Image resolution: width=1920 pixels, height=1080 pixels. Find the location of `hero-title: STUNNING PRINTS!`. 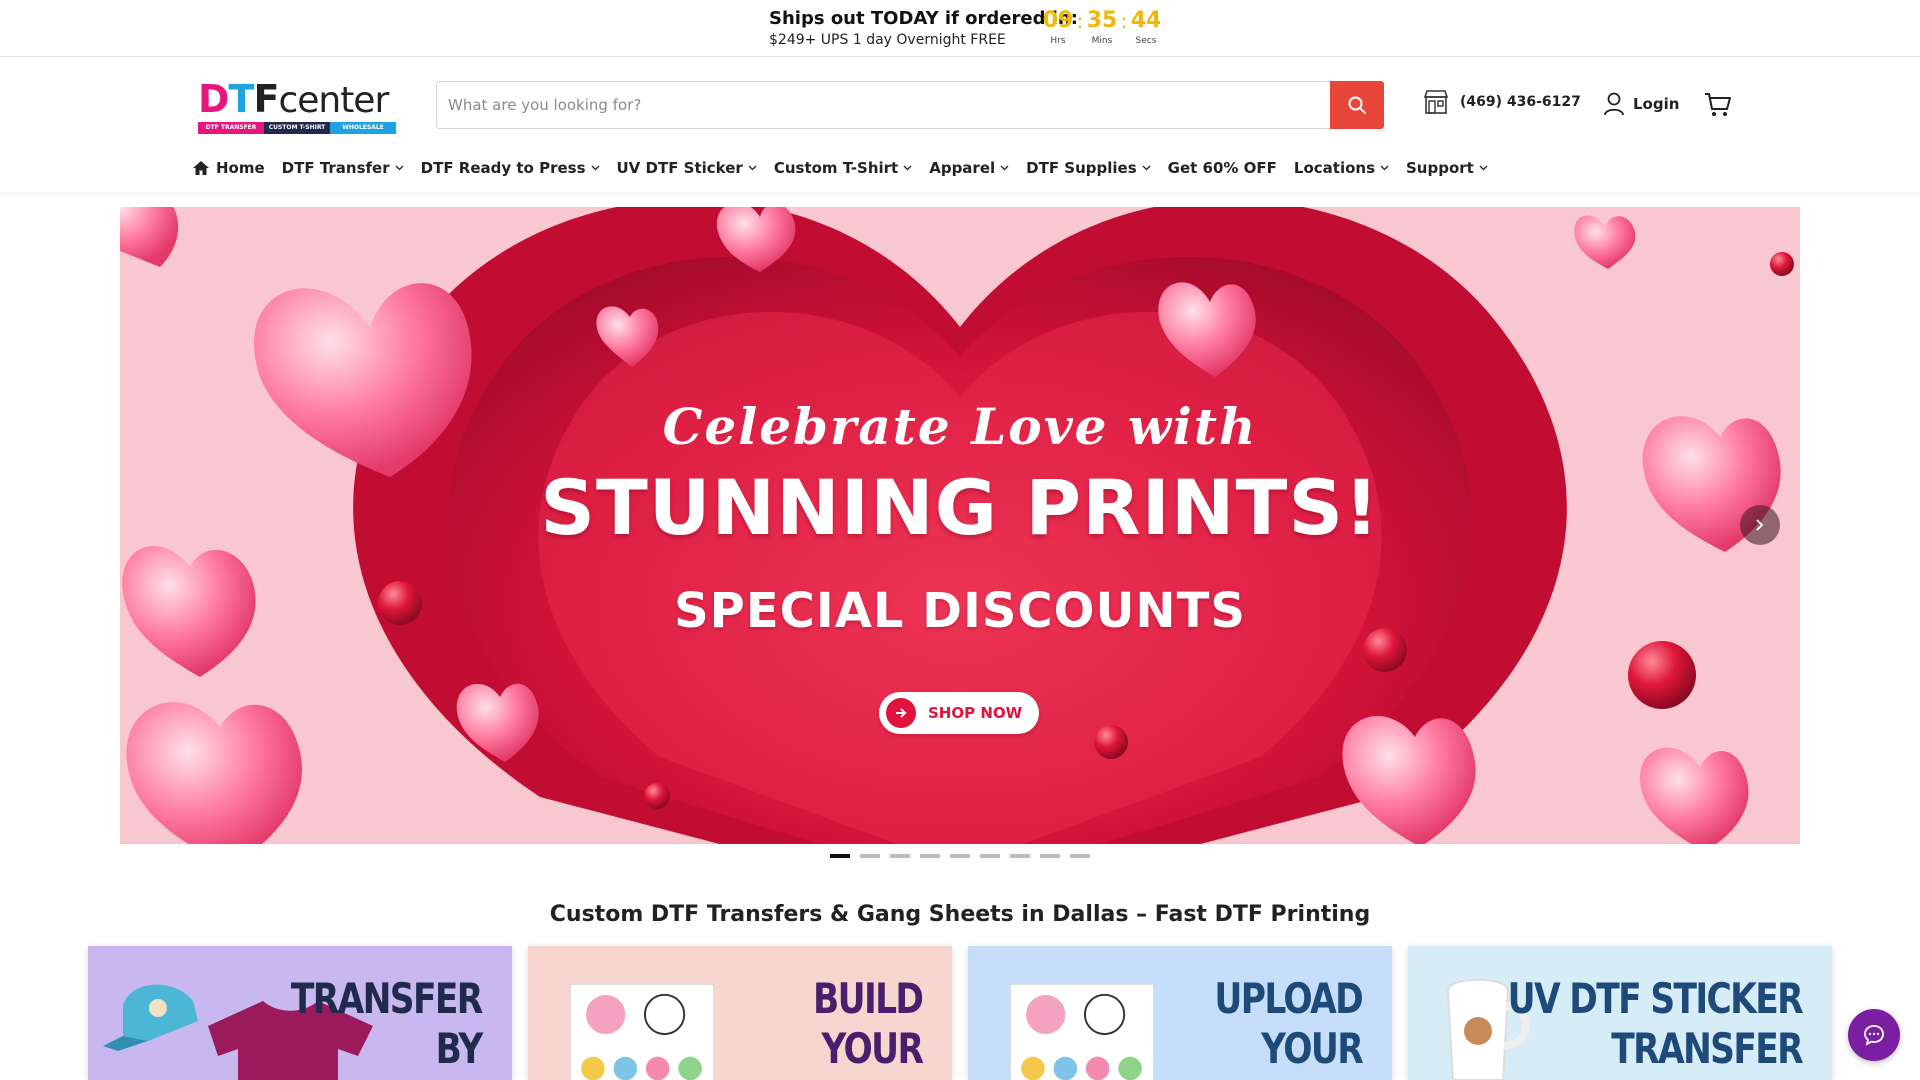

hero-title: STUNNING PRINTS! is located at coordinates (960, 507).